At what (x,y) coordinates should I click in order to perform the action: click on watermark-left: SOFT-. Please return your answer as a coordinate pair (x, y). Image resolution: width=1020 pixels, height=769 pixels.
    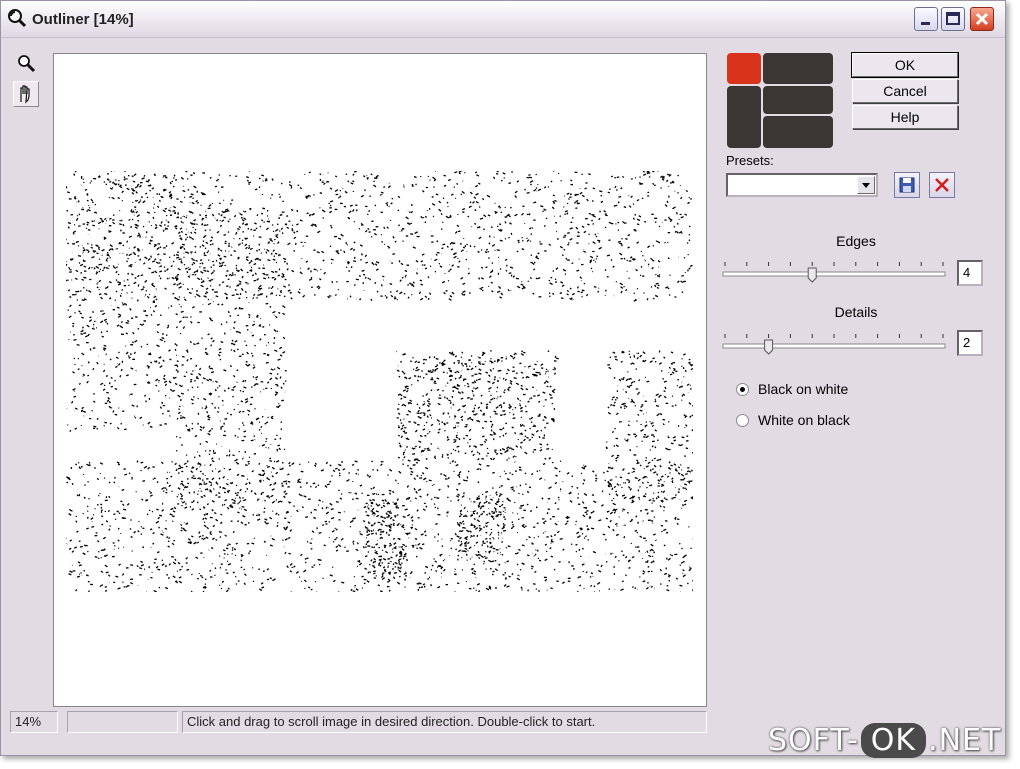
    Looking at the image, I should click on (813, 740).